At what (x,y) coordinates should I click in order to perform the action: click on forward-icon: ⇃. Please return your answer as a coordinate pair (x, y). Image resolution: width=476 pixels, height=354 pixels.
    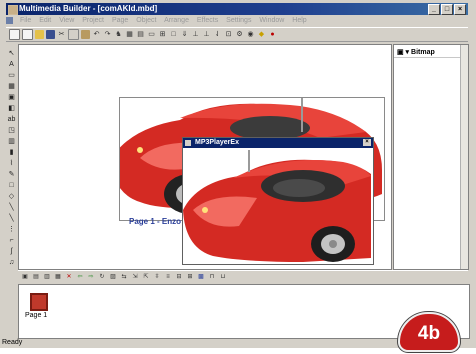
    Looking at the image, I should click on (217, 34).